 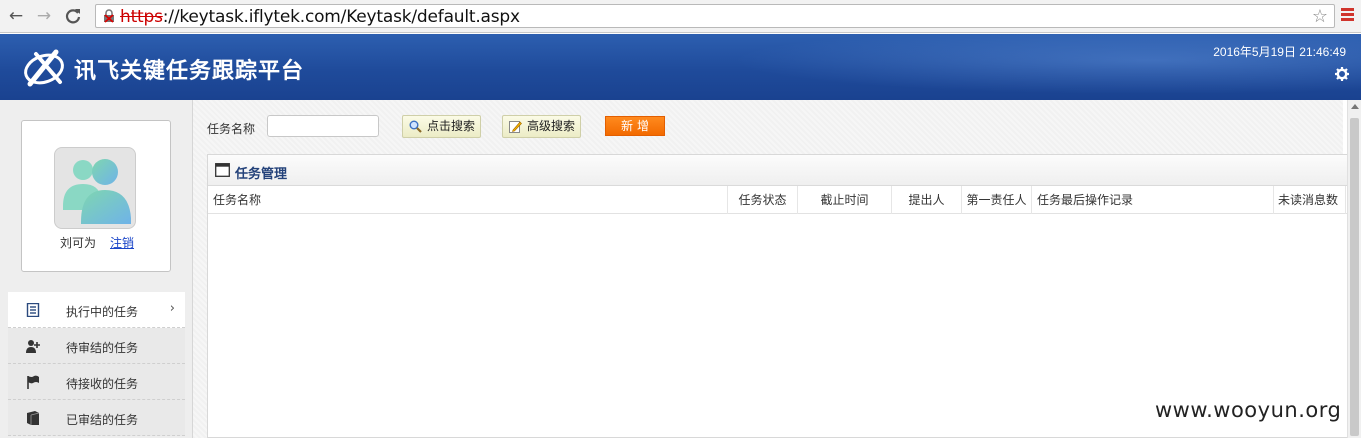 What do you see at coordinates (78, 243) in the screenshot?
I see `user-name: 刘可为` at bounding box center [78, 243].